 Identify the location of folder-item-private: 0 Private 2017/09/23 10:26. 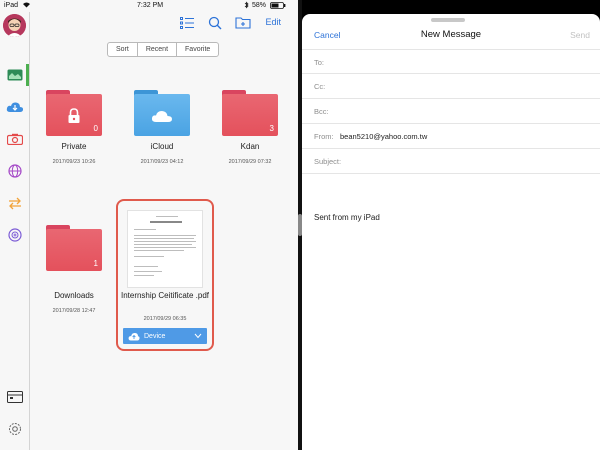
(74, 127).